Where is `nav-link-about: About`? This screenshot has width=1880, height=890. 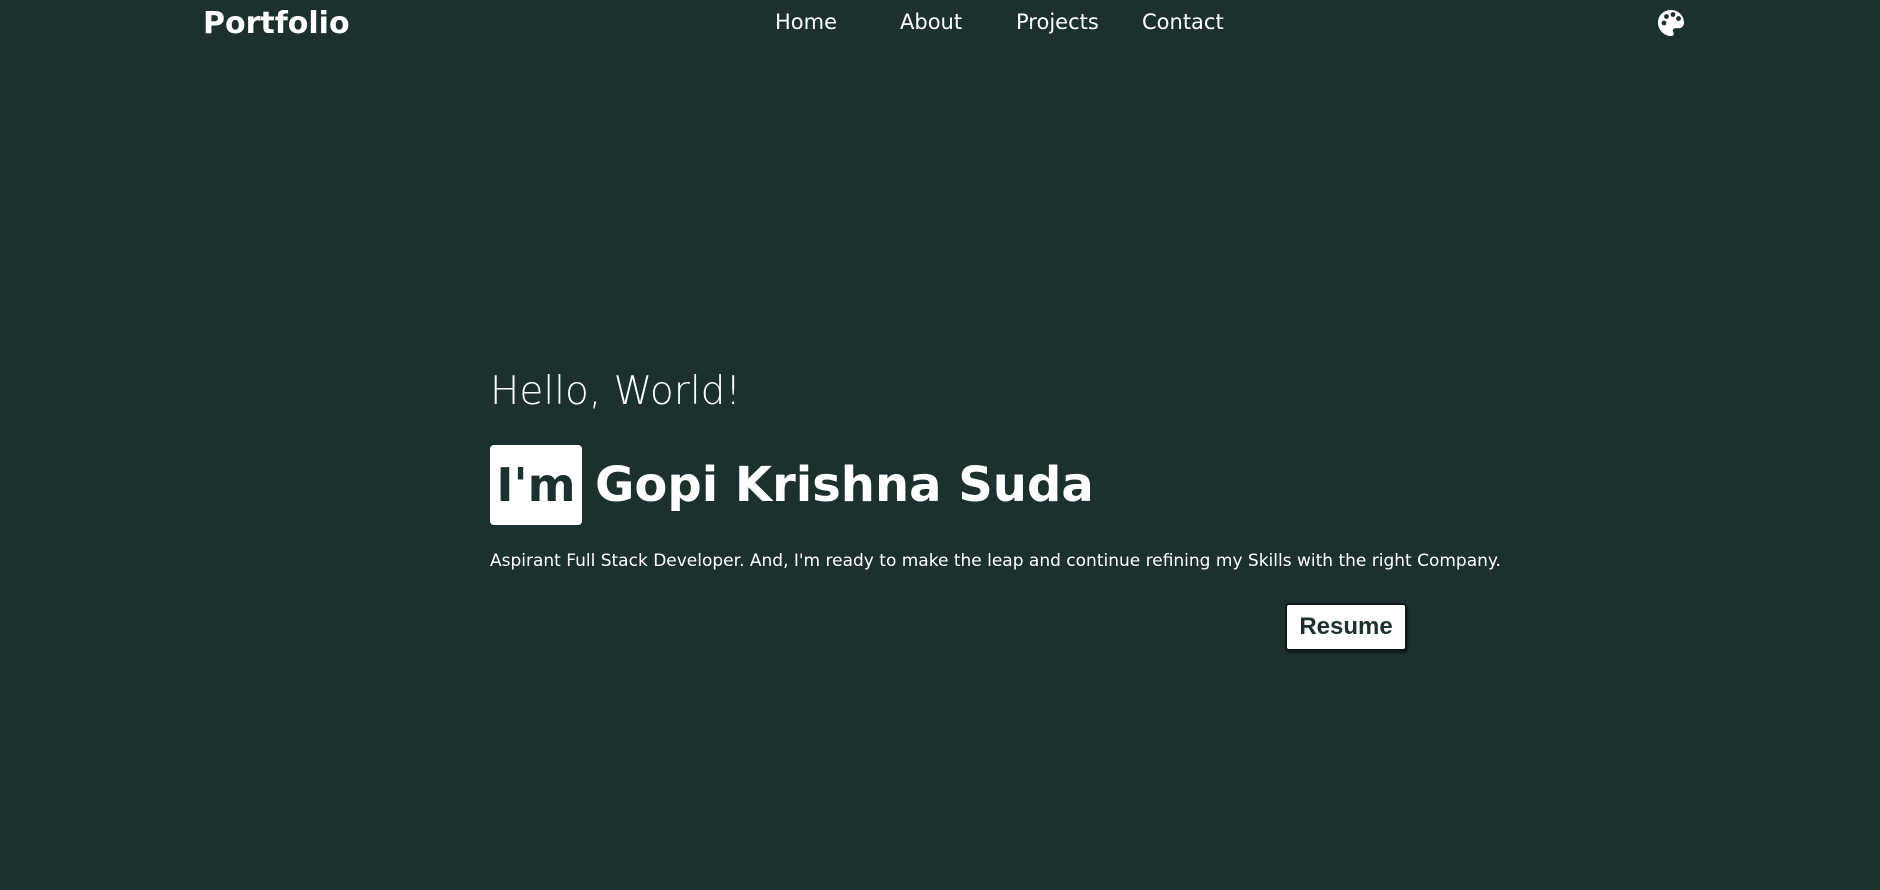
nav-link-about: About is located at coordinates (931, 22).